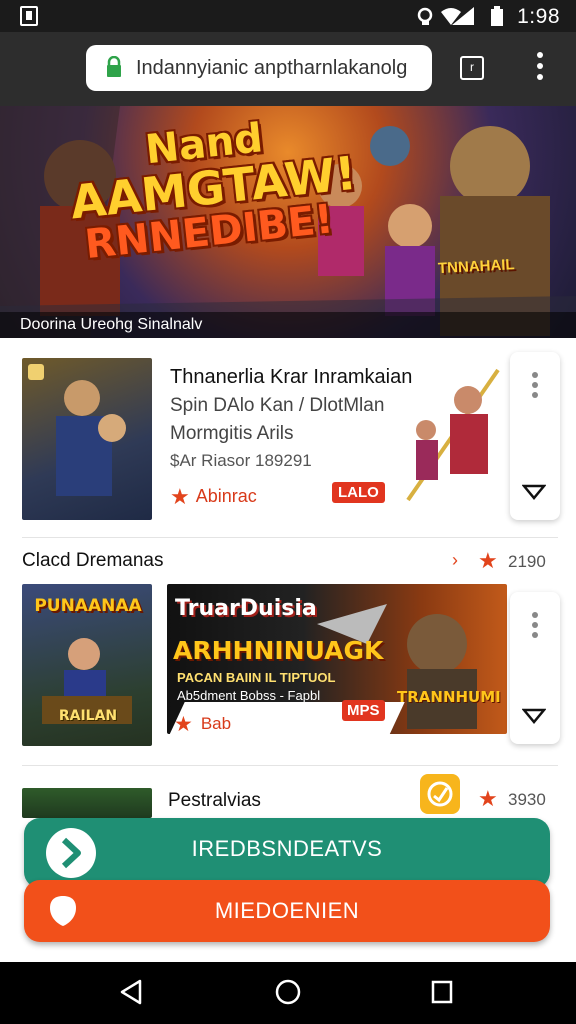  Describe the element at coordinates (88, 606) in the screenshot. I see `thumbnail-title: PUNAANAA` at that location.